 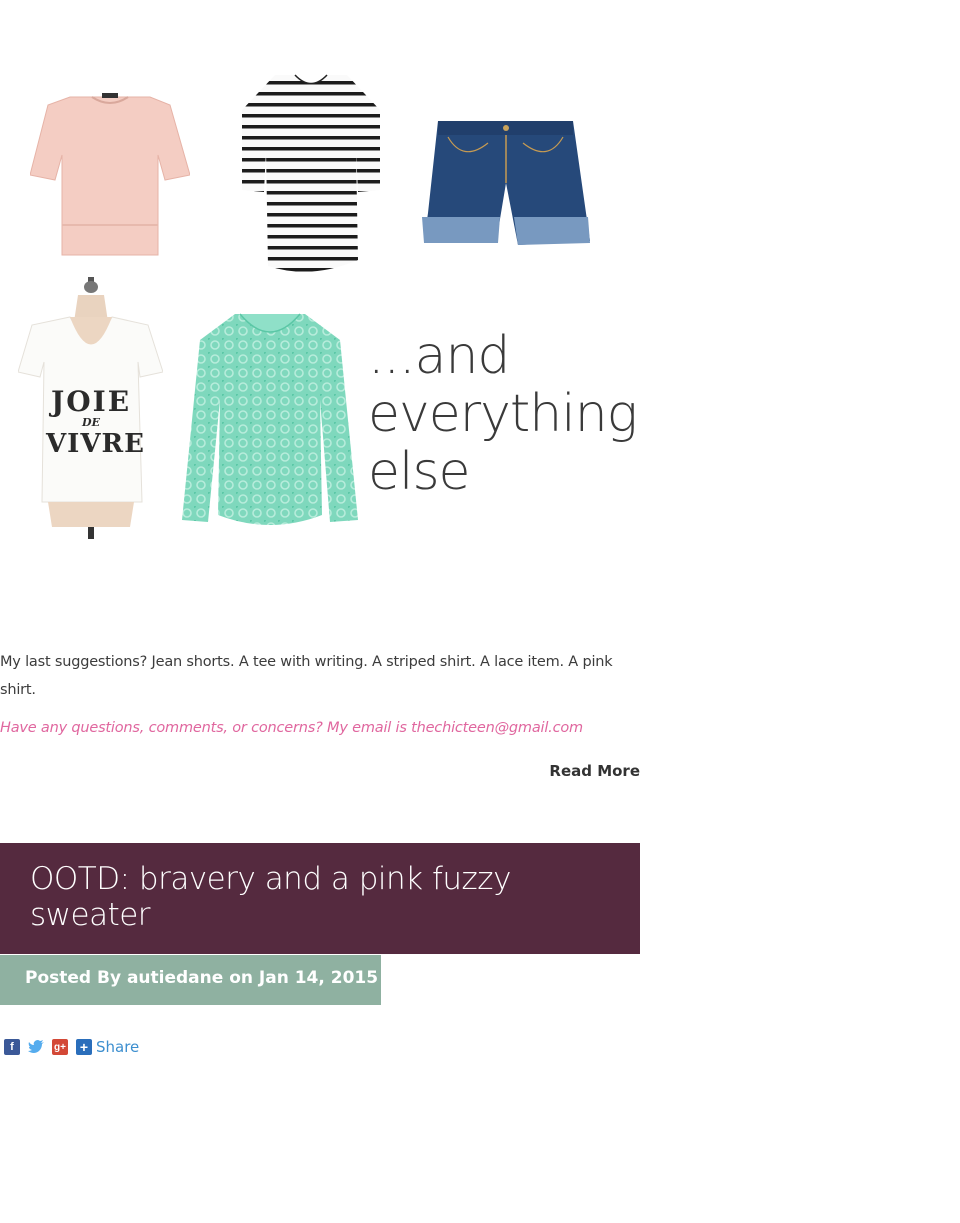 I want to click on post-meta: Posted By autiedane on Jan 14, 2015, so click(x=202, y=978).